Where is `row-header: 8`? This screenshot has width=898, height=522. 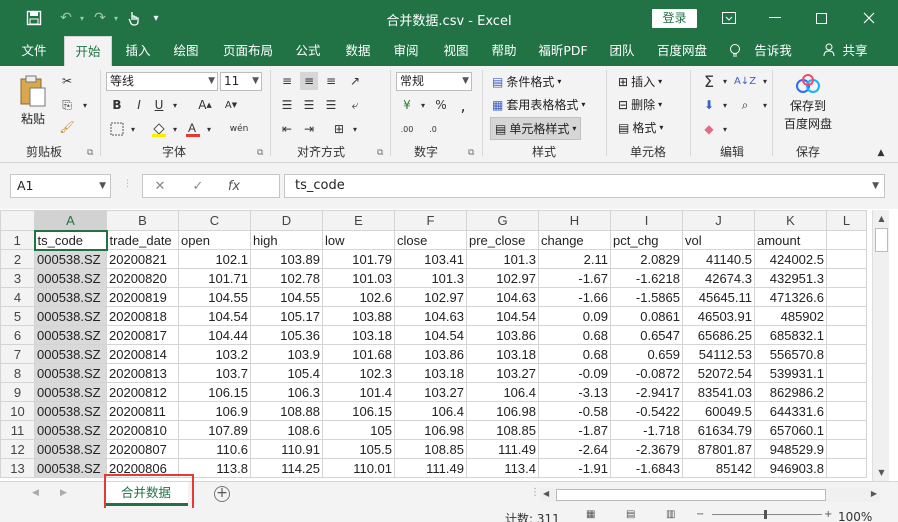
row-header: 8 is located at coordinates (17, 373).